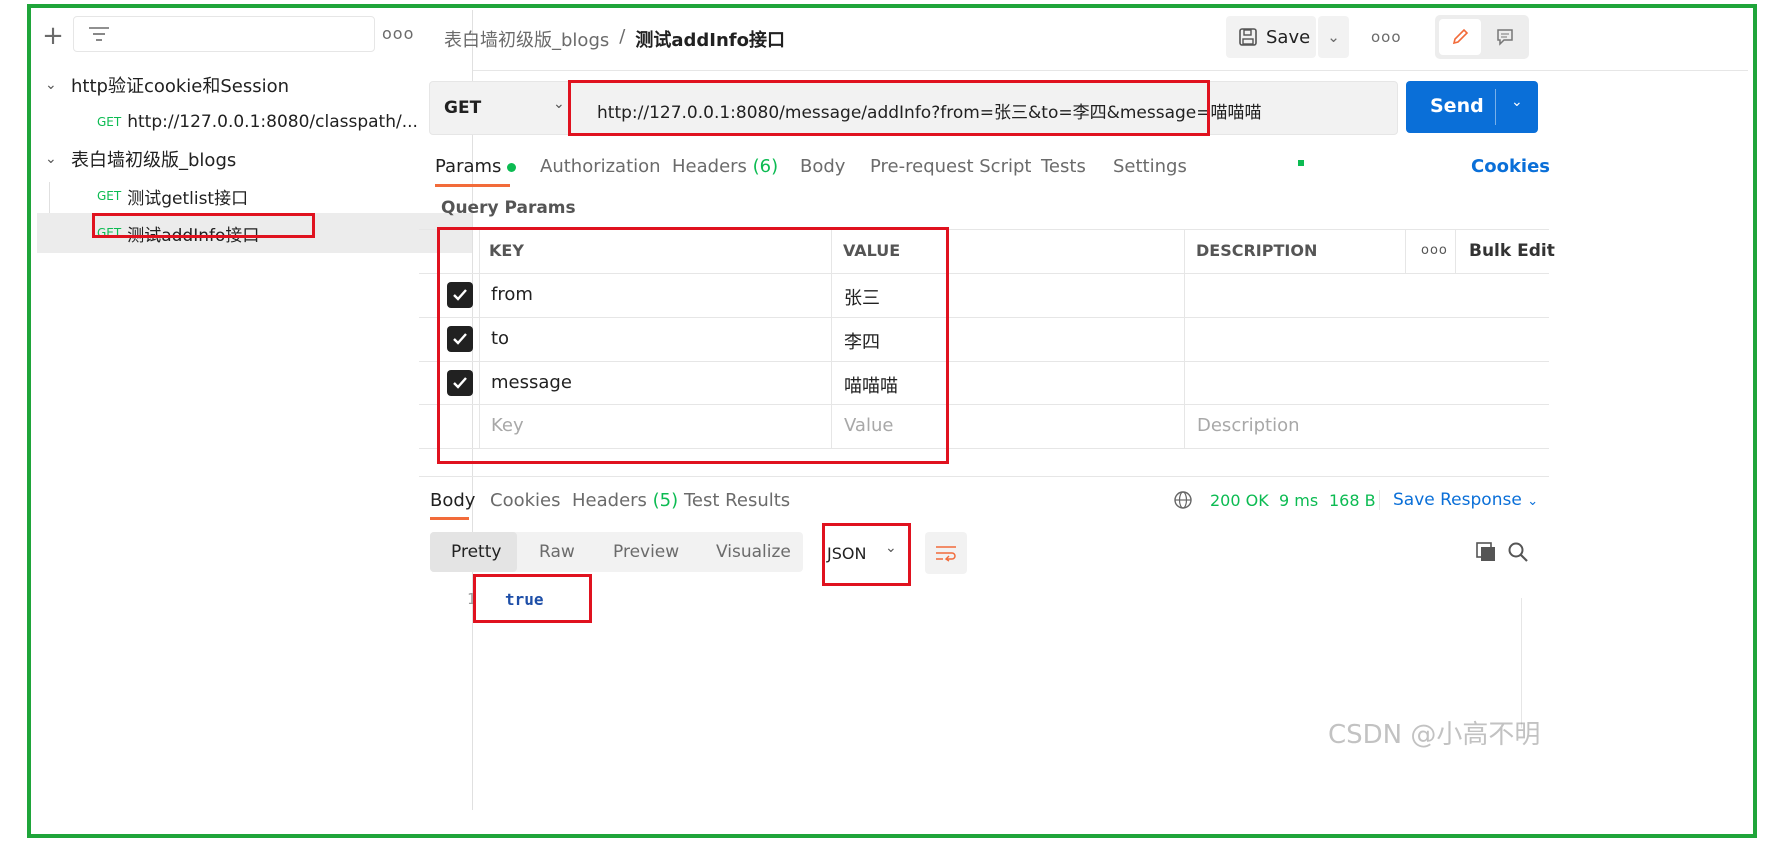 The height and width of the screenshot is (859, 1773). Describe the element at coordinates (600, 166) in the screenshot. I see `tab-authorization: Authorization` at that location.